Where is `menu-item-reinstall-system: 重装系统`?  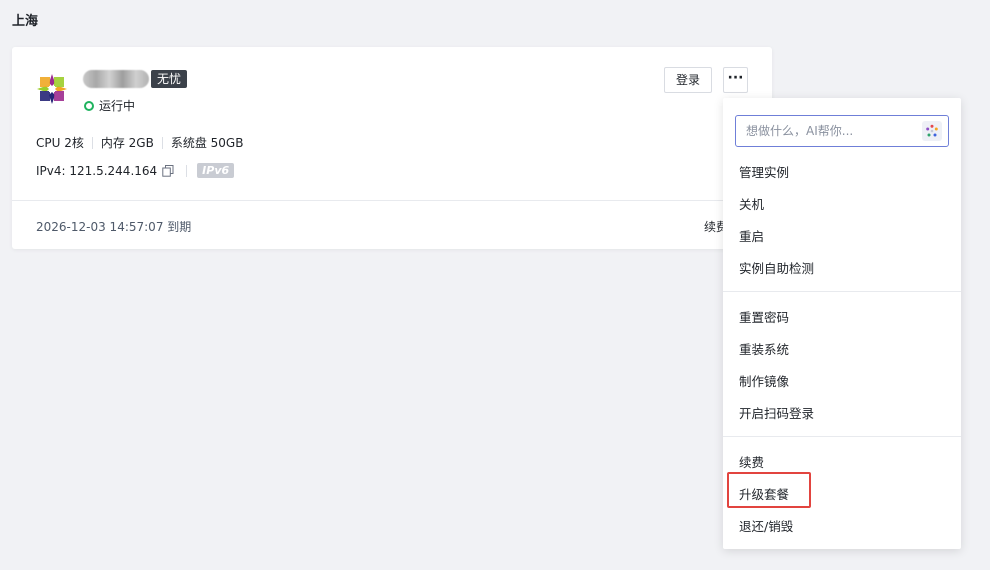 menu-item-reinstall-system: 重装系统 is located at coordinates (764, 348).